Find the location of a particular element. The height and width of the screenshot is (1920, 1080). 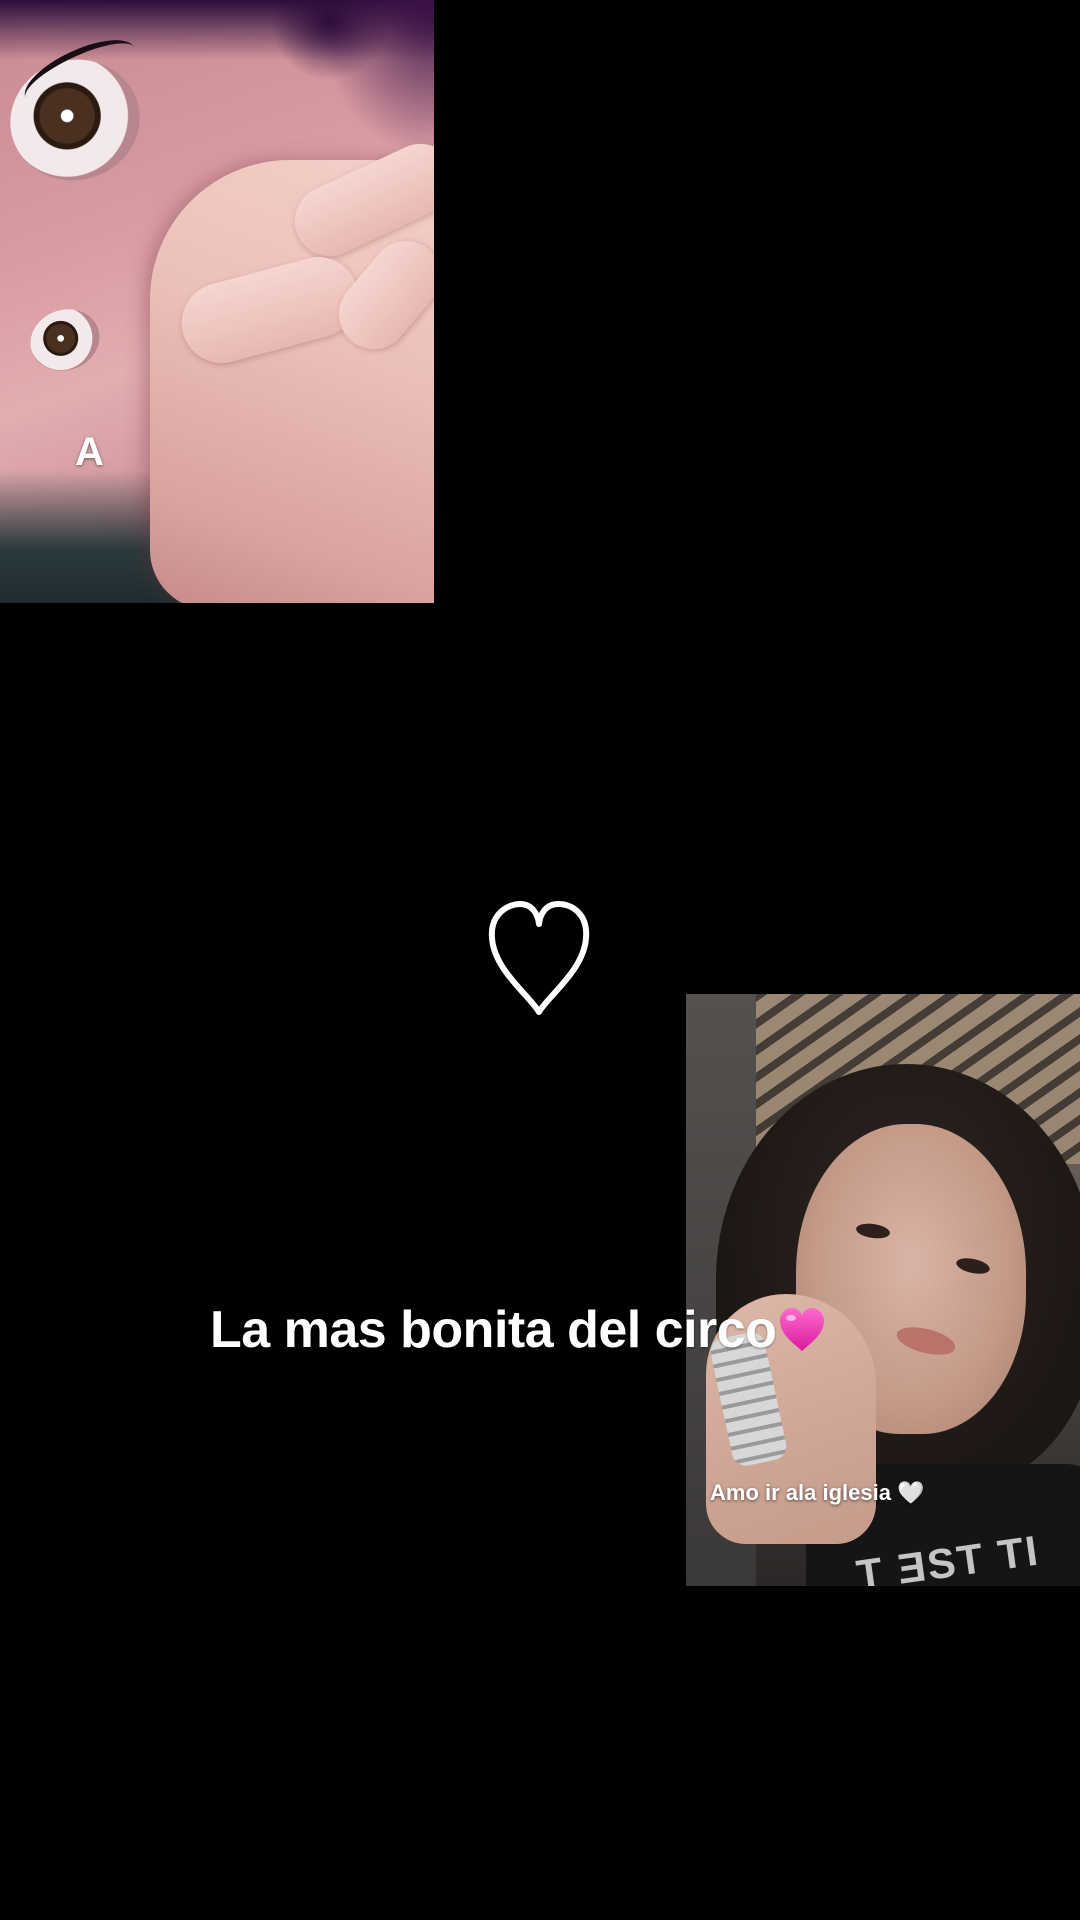

pink-heart-emoji-icon is located at coordinates (802, 1329).